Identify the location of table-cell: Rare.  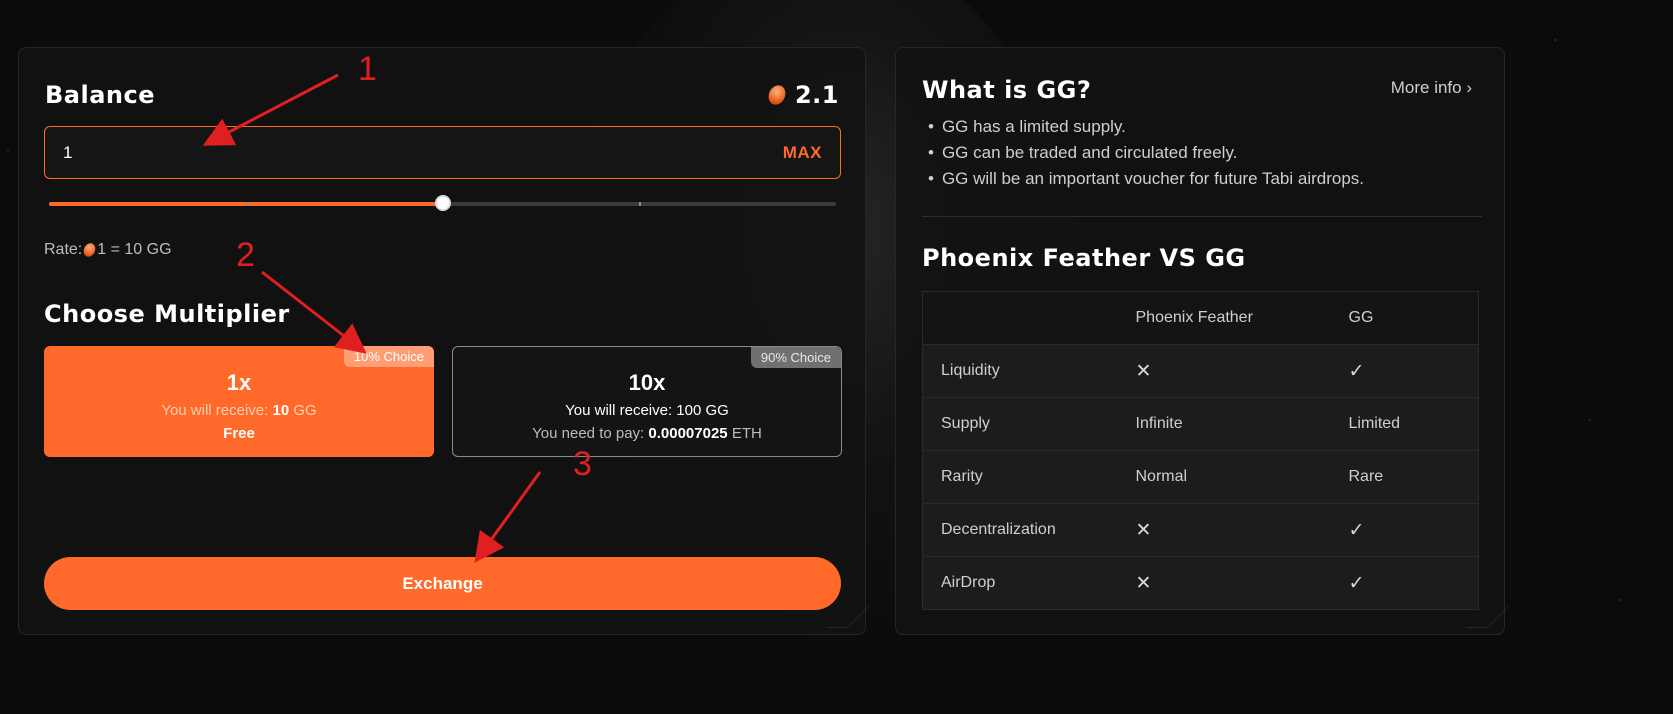
(1413, 477).